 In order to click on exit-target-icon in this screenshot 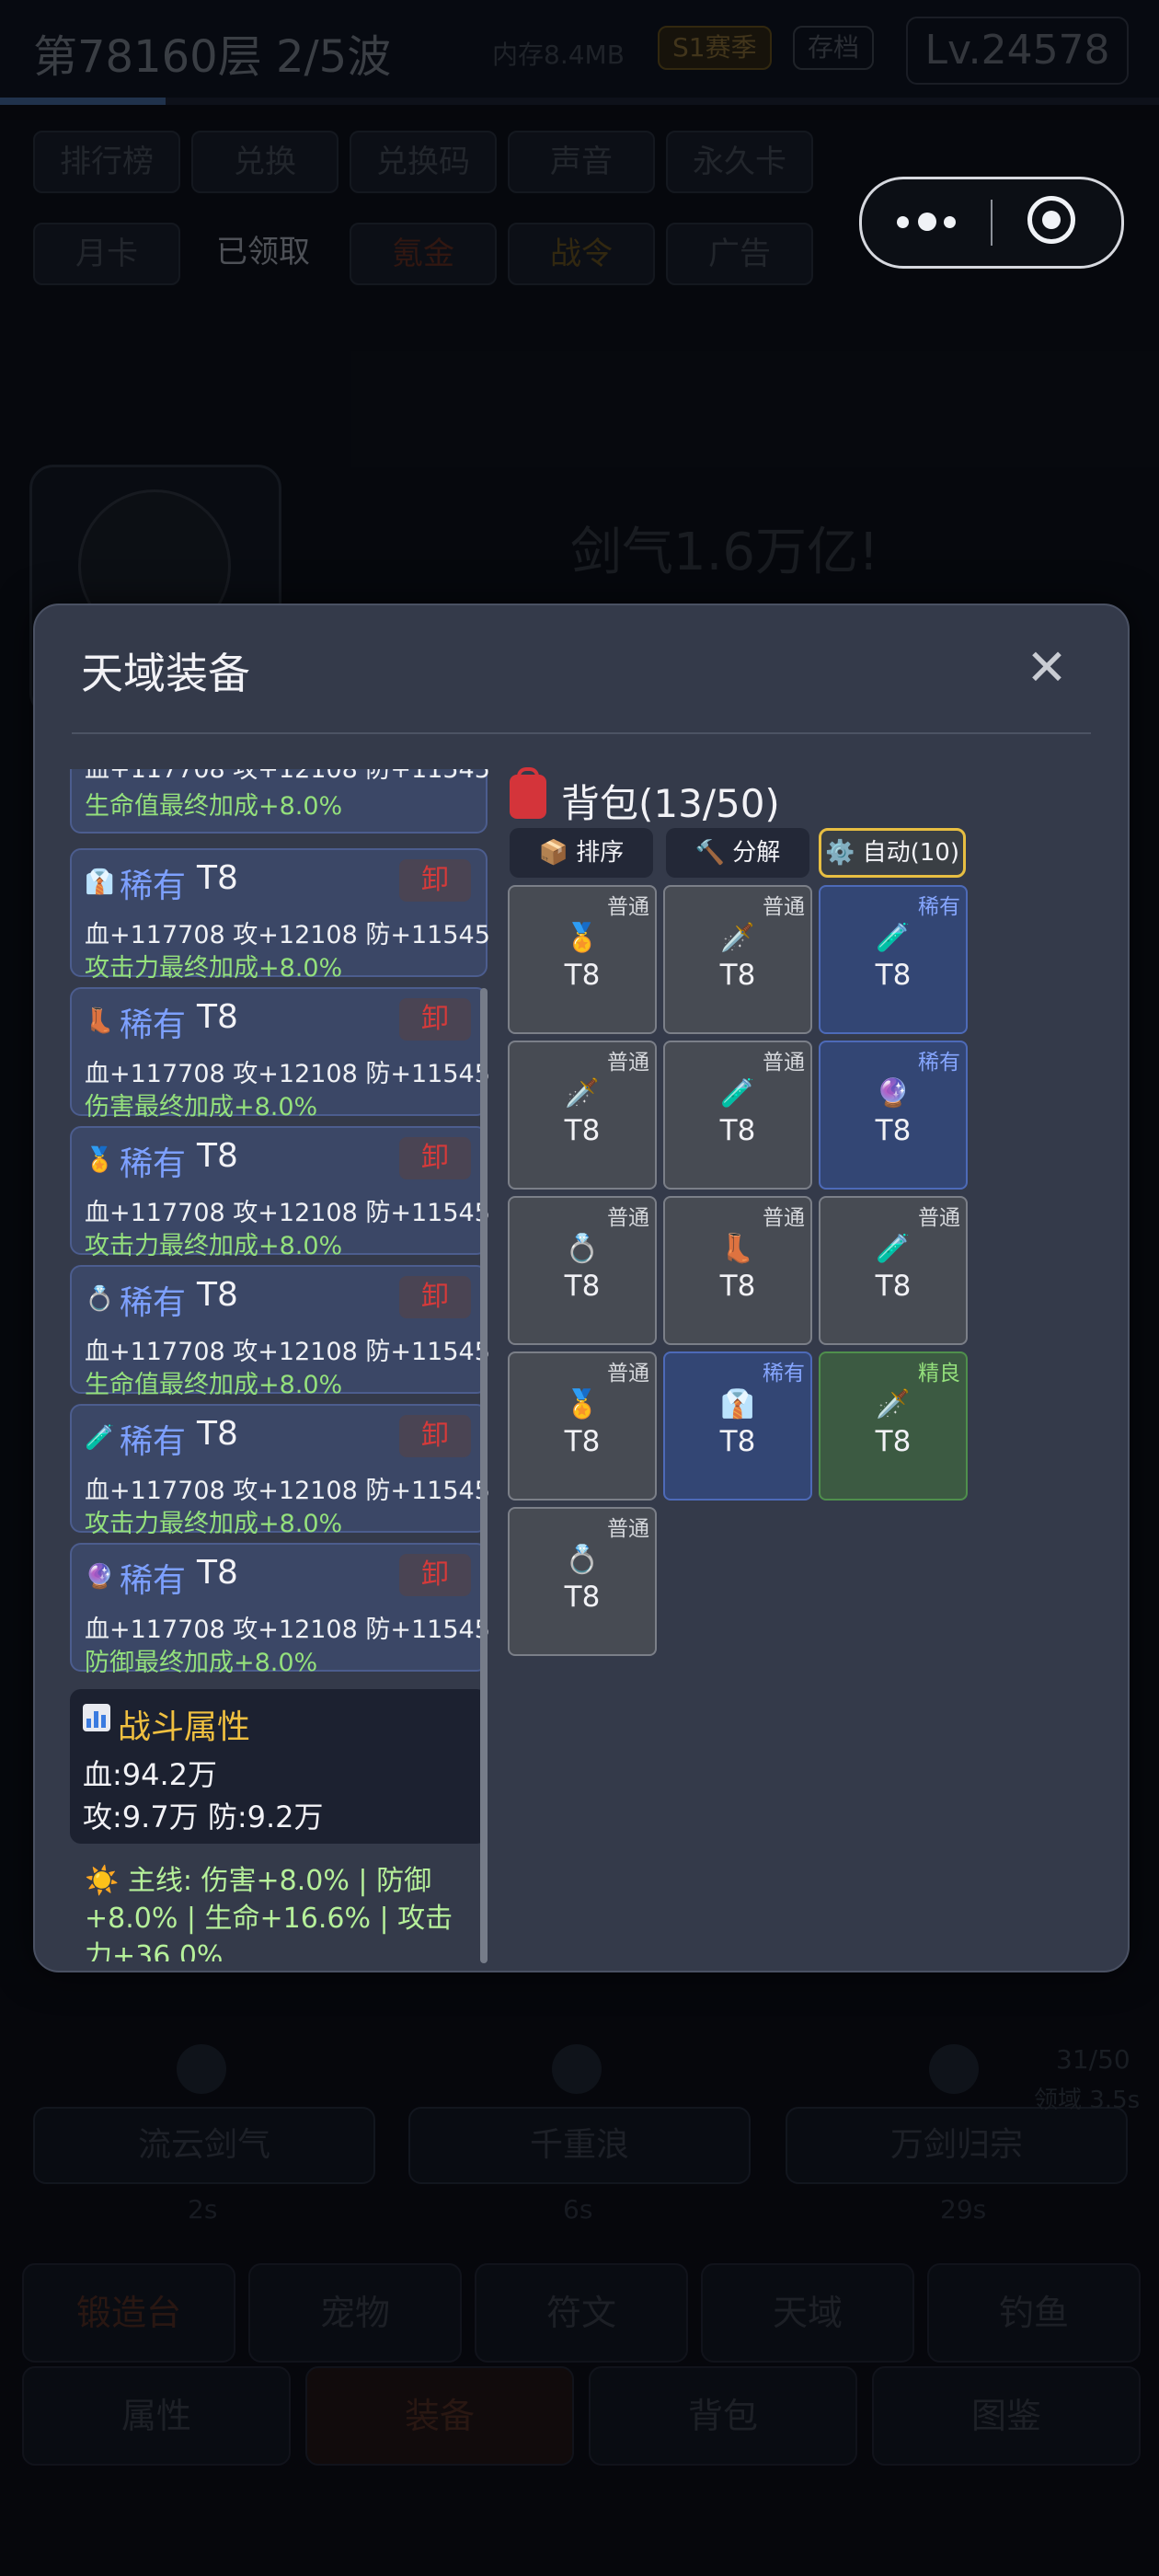, I will do `click(1051, 220)`.